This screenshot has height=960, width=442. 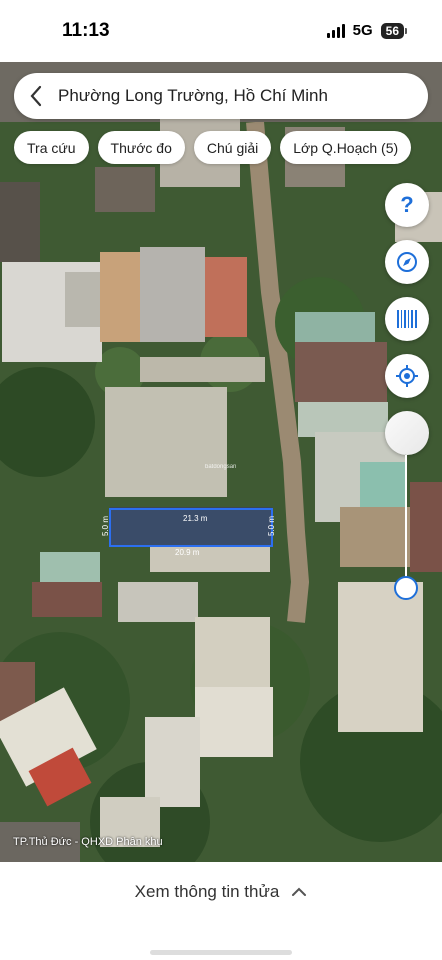 I want to click on barcode-icon, so click(x=407, y=319).